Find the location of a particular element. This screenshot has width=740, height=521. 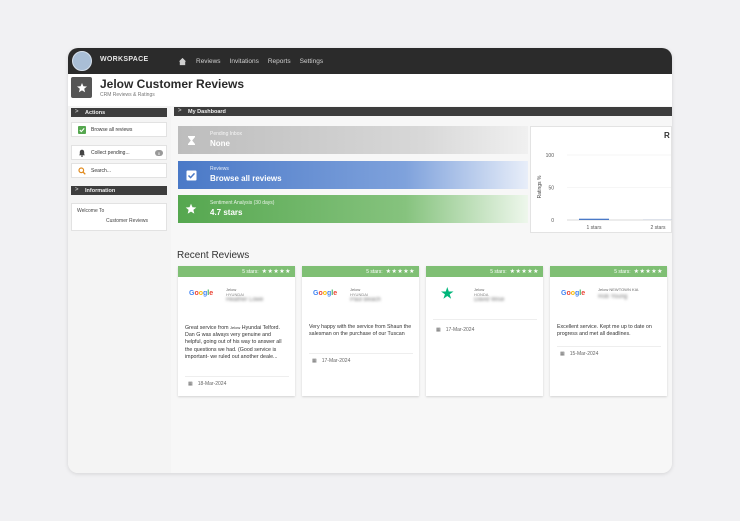

chart-x-tick-label: 2 stars is located at coordinates (658, 228).